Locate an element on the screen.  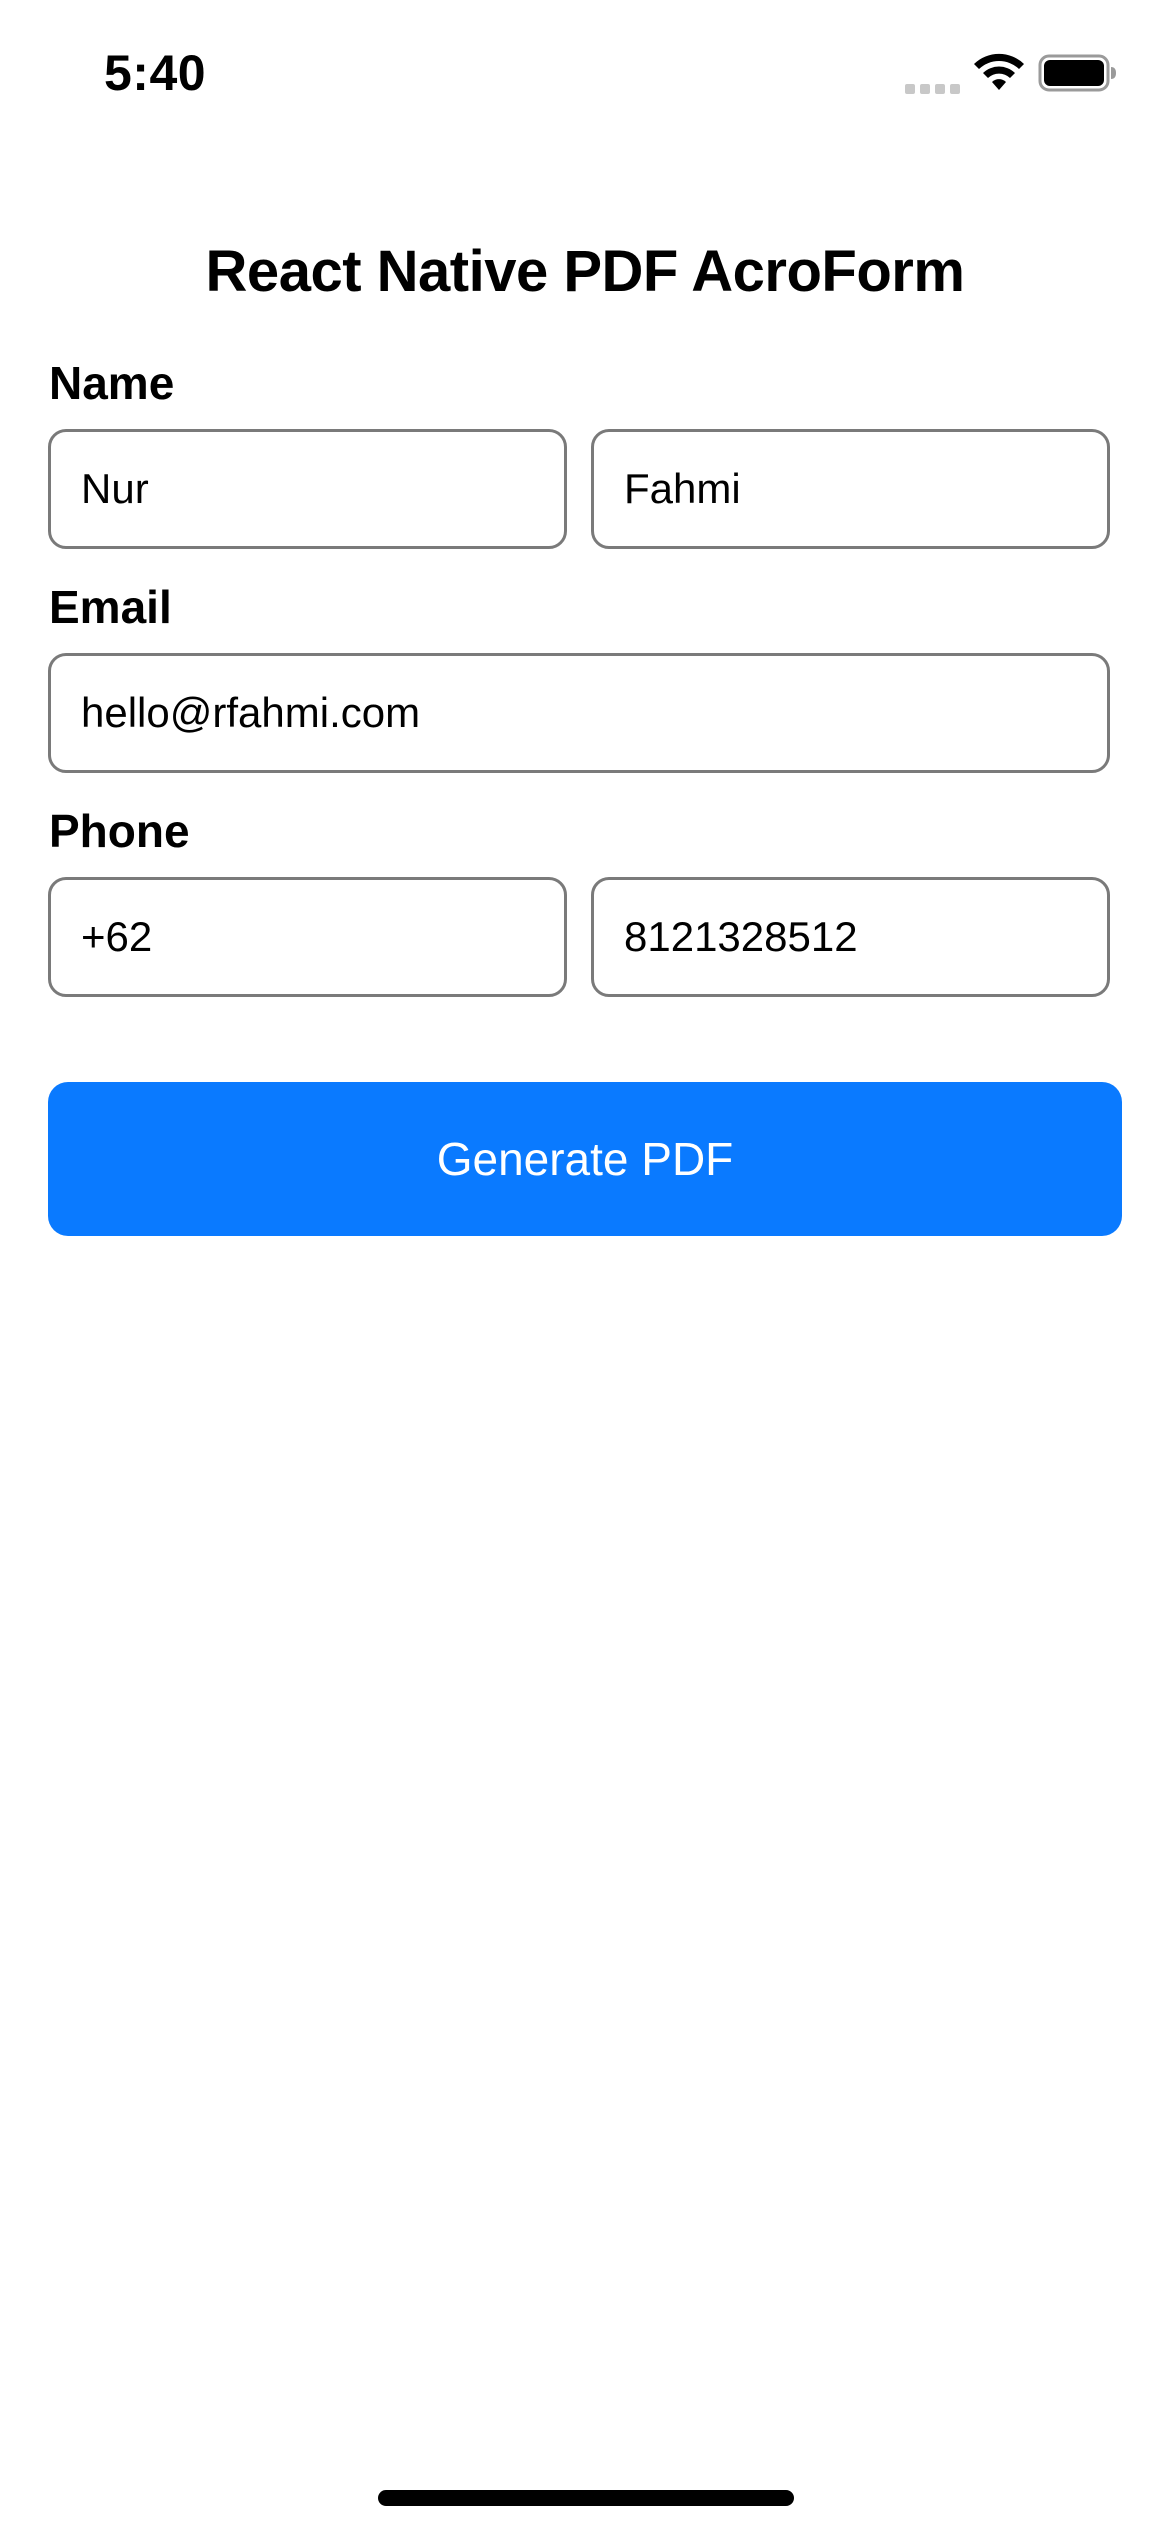
email-value: hello@rfahmi.com is located at coordinates (251, 712).